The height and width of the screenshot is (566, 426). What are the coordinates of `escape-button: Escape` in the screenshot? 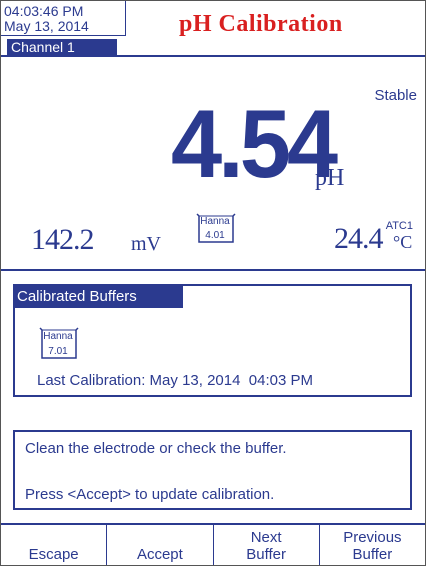 It's located at (54, 545).